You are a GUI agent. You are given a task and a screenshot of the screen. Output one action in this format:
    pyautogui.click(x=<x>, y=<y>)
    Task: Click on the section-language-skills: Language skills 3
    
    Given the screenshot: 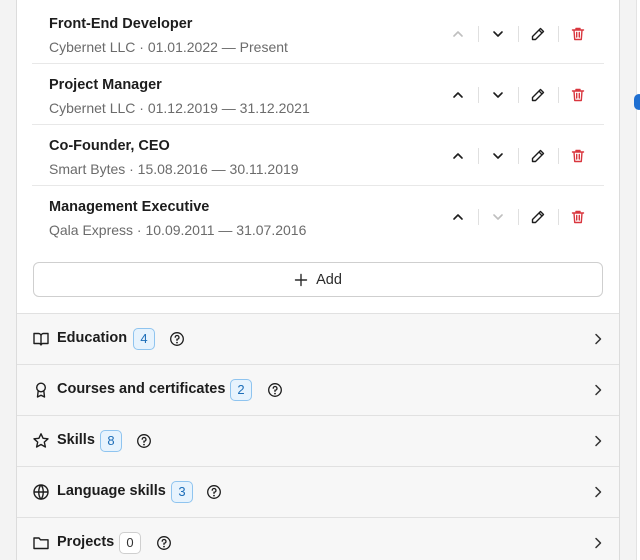 What is the action you would take?
    pyautogui.click(x=318, y=491)
    